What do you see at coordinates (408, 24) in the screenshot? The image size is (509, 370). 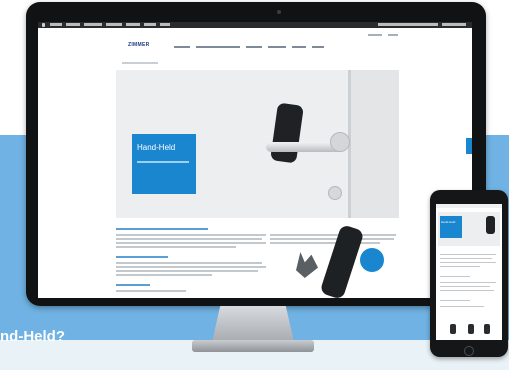 I see `status-item` at bounding box center [408, 24].